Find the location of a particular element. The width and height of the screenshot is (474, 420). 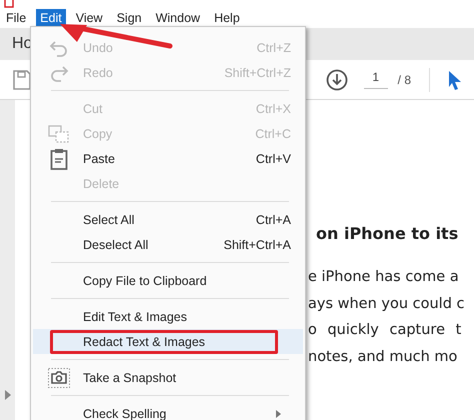

submenu-arrow-icon is located at coordinates (278, 414).